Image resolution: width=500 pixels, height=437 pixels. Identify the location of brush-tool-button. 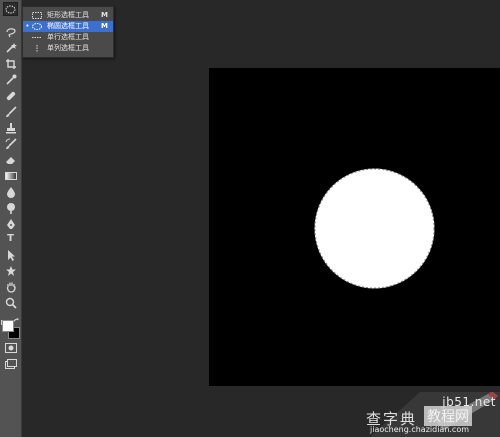
(10, 112).